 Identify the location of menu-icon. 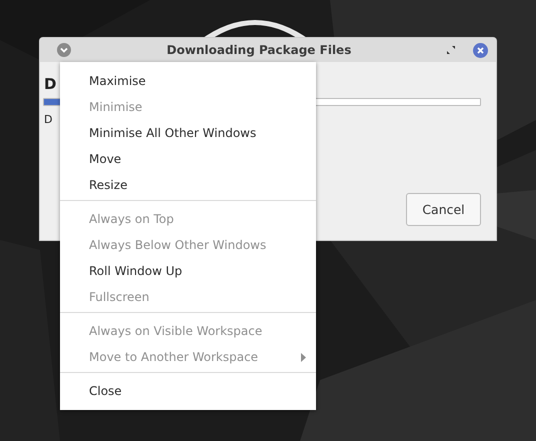
(64, 50).